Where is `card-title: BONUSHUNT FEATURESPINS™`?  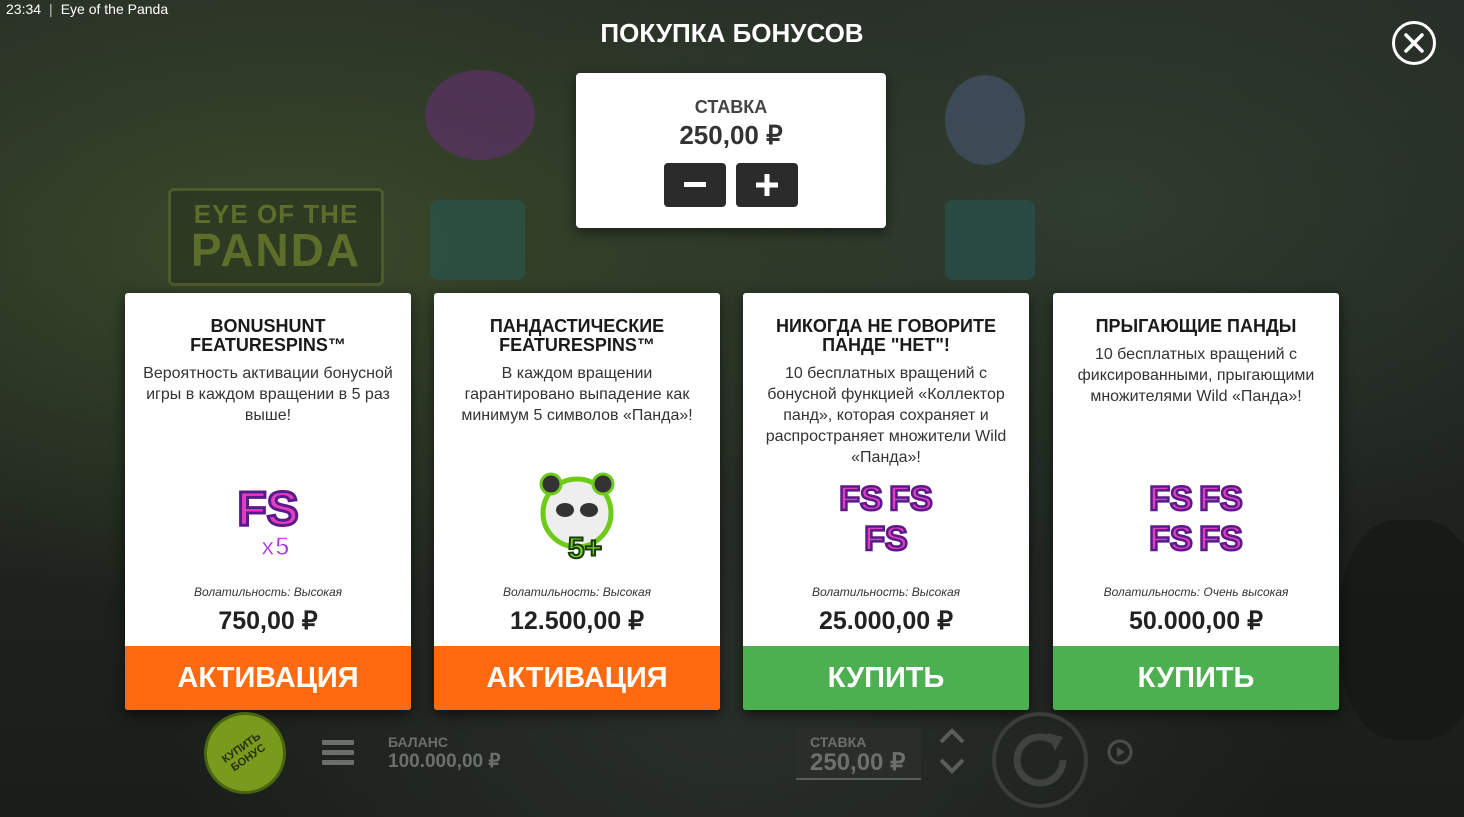
card-title: BONUSHUNT FEATURESPINS™ is located at coordinates (268, 335).